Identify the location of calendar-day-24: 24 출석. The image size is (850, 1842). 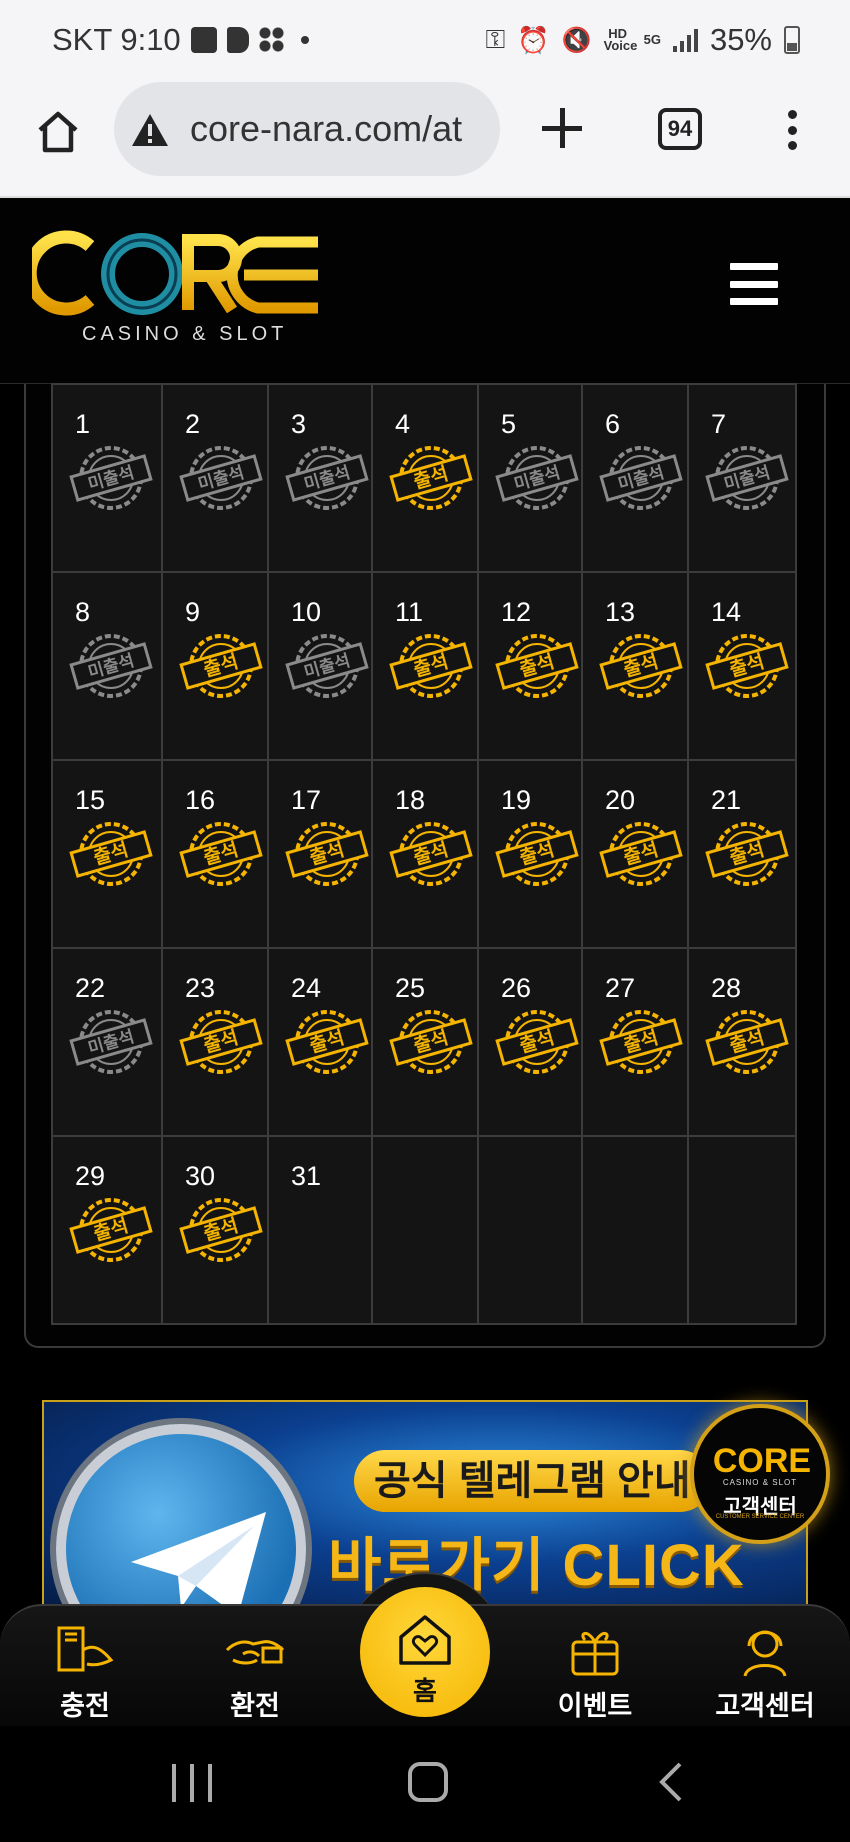
(320, 1042).